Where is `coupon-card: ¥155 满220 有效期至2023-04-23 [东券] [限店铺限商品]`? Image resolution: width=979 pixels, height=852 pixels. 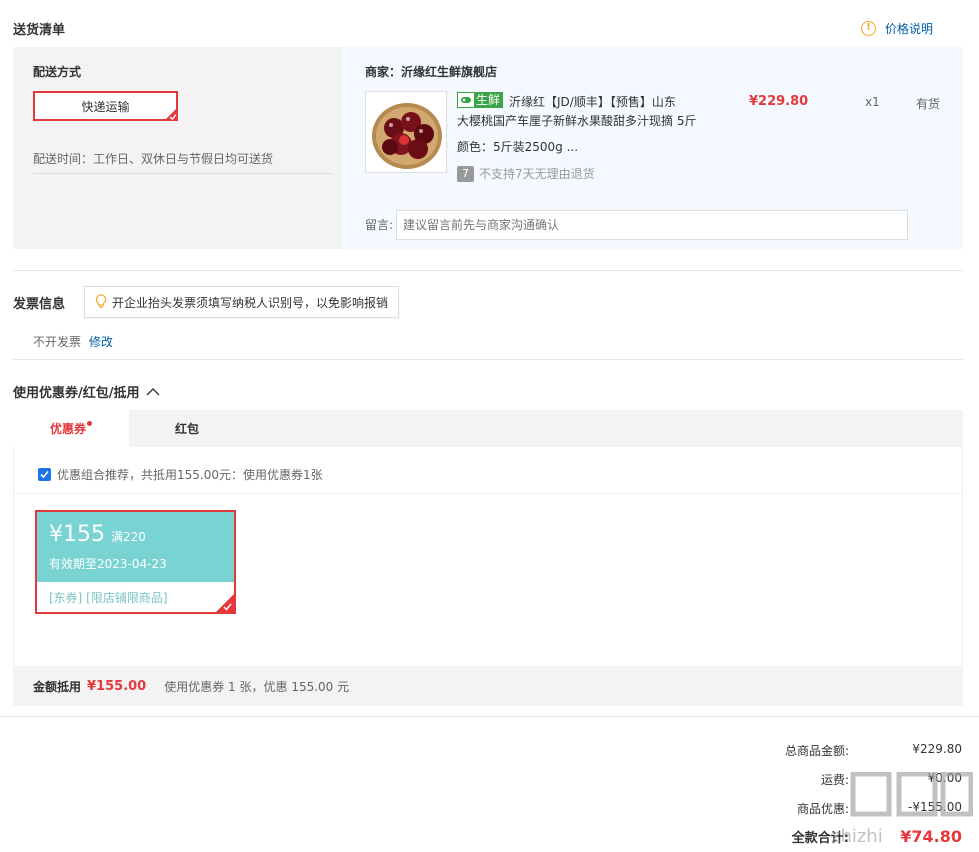
coupon-card: ¥155 满220 有效期至2023-04-23 [东券] [限店铺限商品] is located at coordinates (135, 562).